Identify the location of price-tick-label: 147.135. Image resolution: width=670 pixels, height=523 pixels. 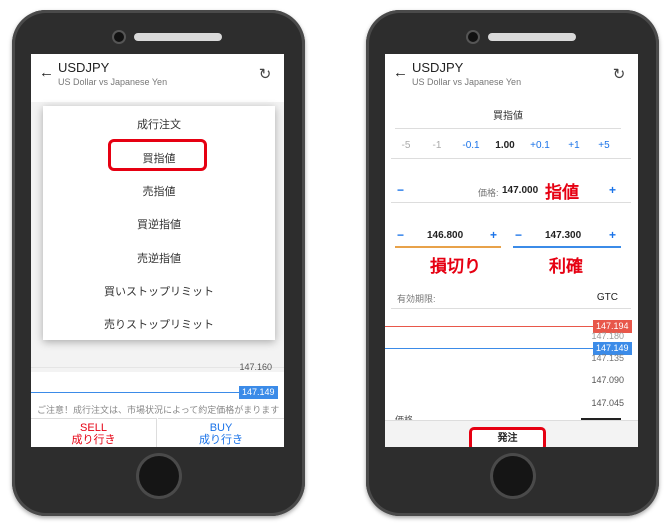
(607, 358).